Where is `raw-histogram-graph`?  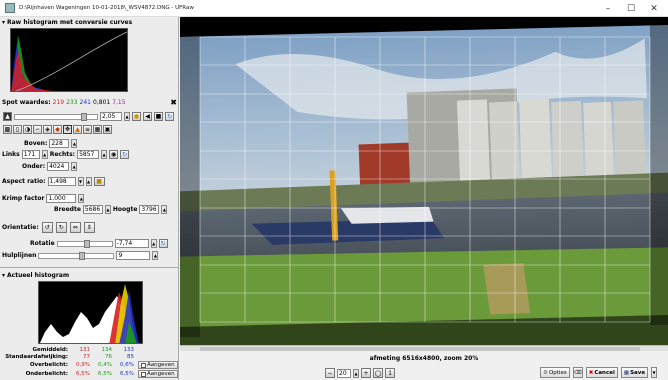
raw-histogram-graph is located at coordinates (69, 61).